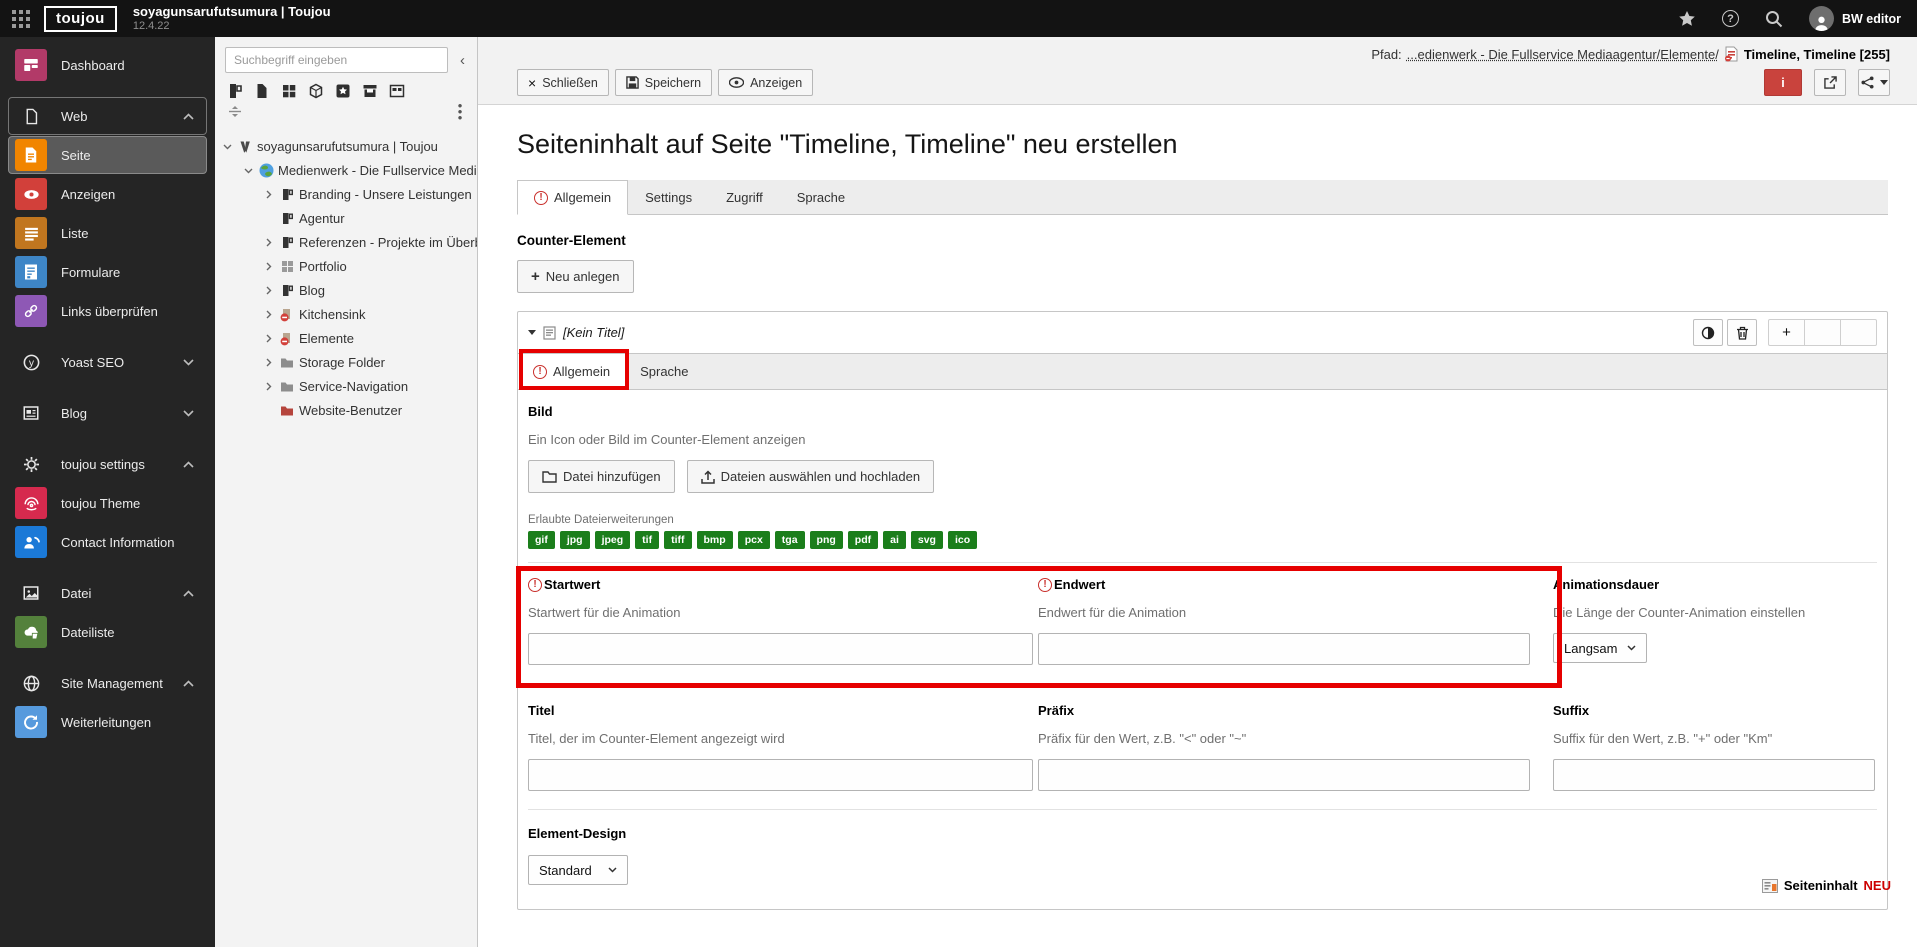  Describe the element at coordinates (766, 82) in the screenshot. I see `view-button: Anzeigen` at that location.